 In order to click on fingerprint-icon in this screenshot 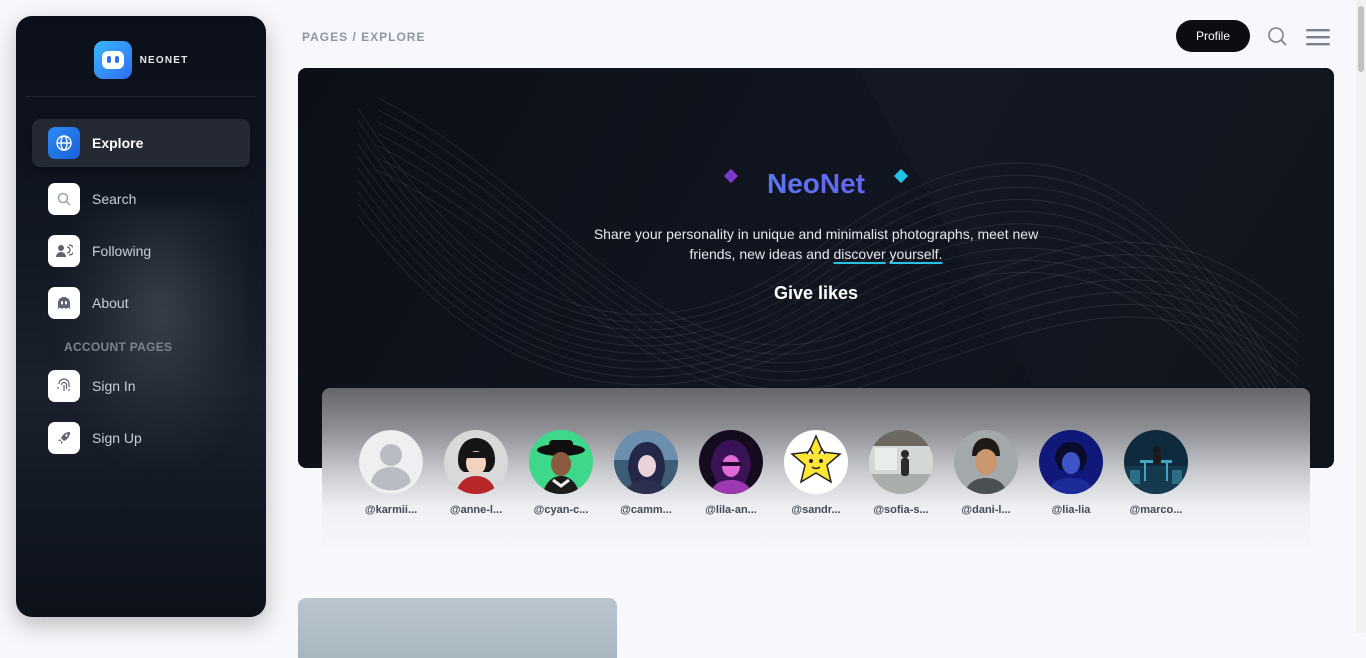, I will do `click(64, 386)`.